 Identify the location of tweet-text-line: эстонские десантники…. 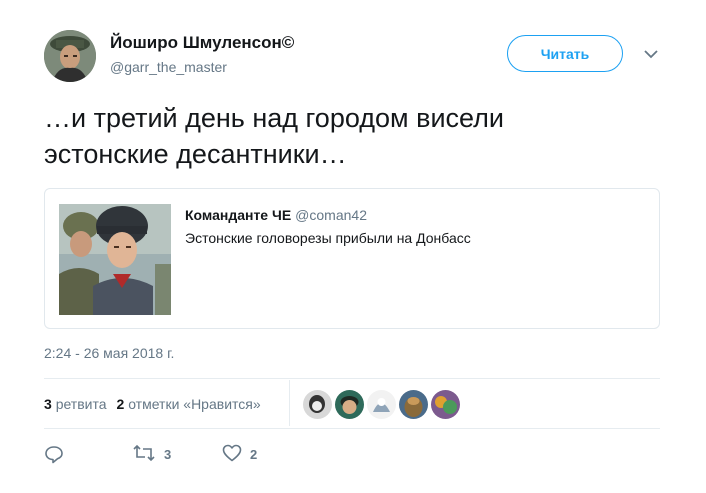
(195, 154).